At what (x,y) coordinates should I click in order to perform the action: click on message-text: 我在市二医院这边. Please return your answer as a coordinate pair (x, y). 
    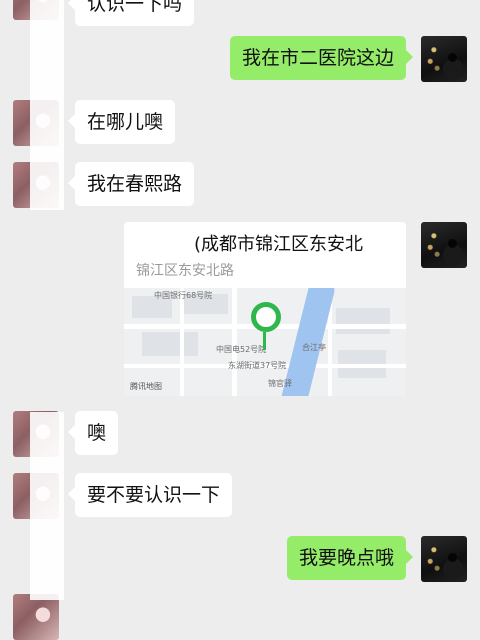
    Looking at the image, I should click on (317, 58).